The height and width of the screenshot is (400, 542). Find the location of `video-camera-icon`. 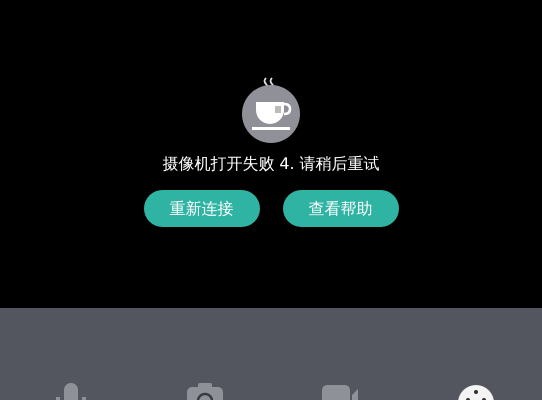

video-camera-icon is located at coordinates (340, 391).